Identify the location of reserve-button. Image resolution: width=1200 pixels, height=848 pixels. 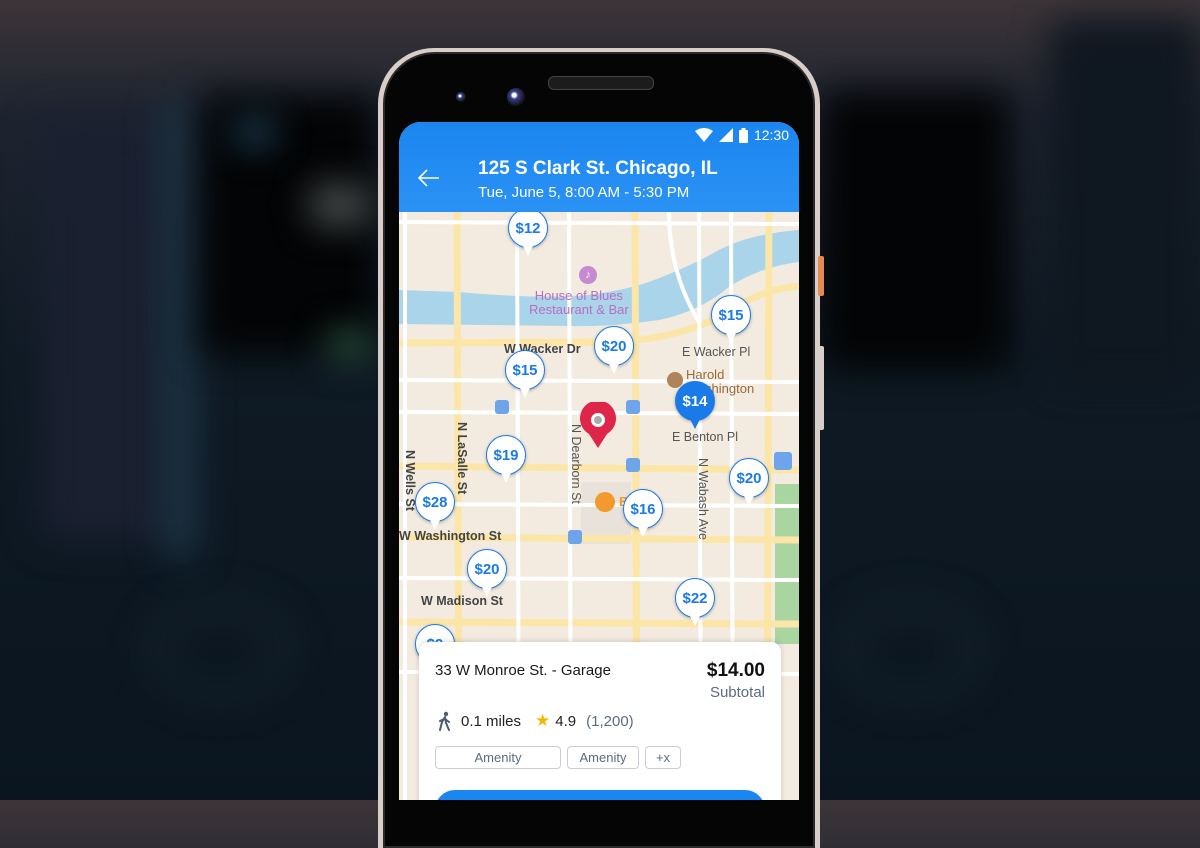
(600, 795).